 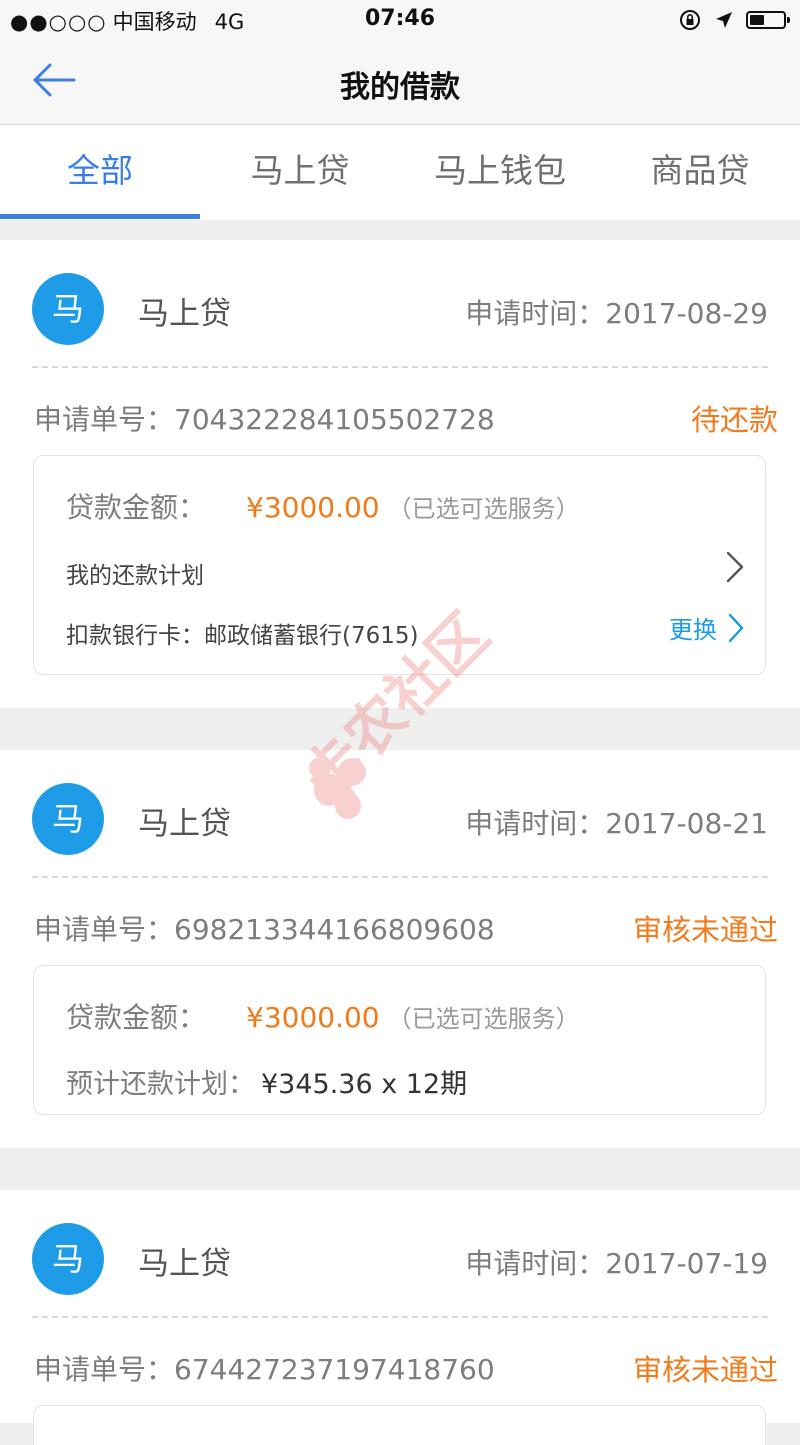 What do you see at coordinates (364, 1084) in the screenshot?
I see `estimated-plan-value: ¥345.36 x 12期` at bounding box center [364, 1084].